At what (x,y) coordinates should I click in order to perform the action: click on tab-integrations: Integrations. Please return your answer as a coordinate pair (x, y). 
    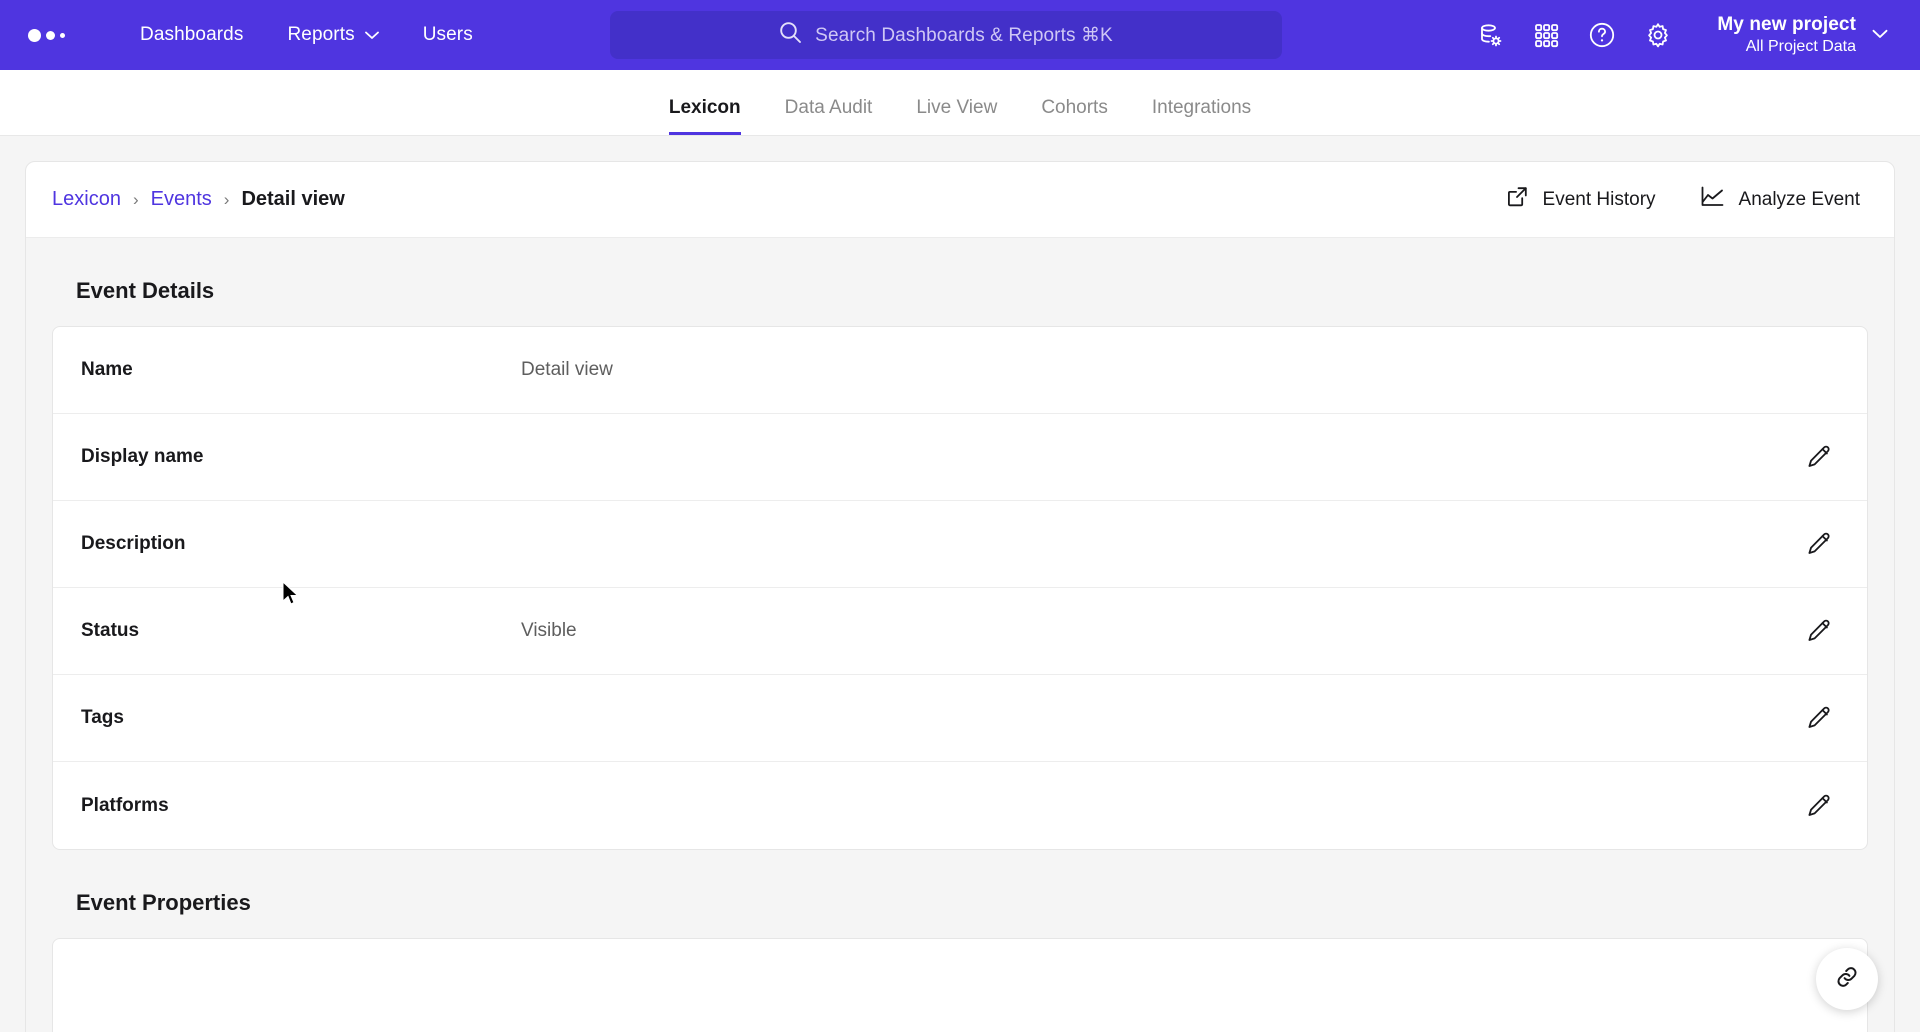
    Looking at the image, I should click on (1201, 116).